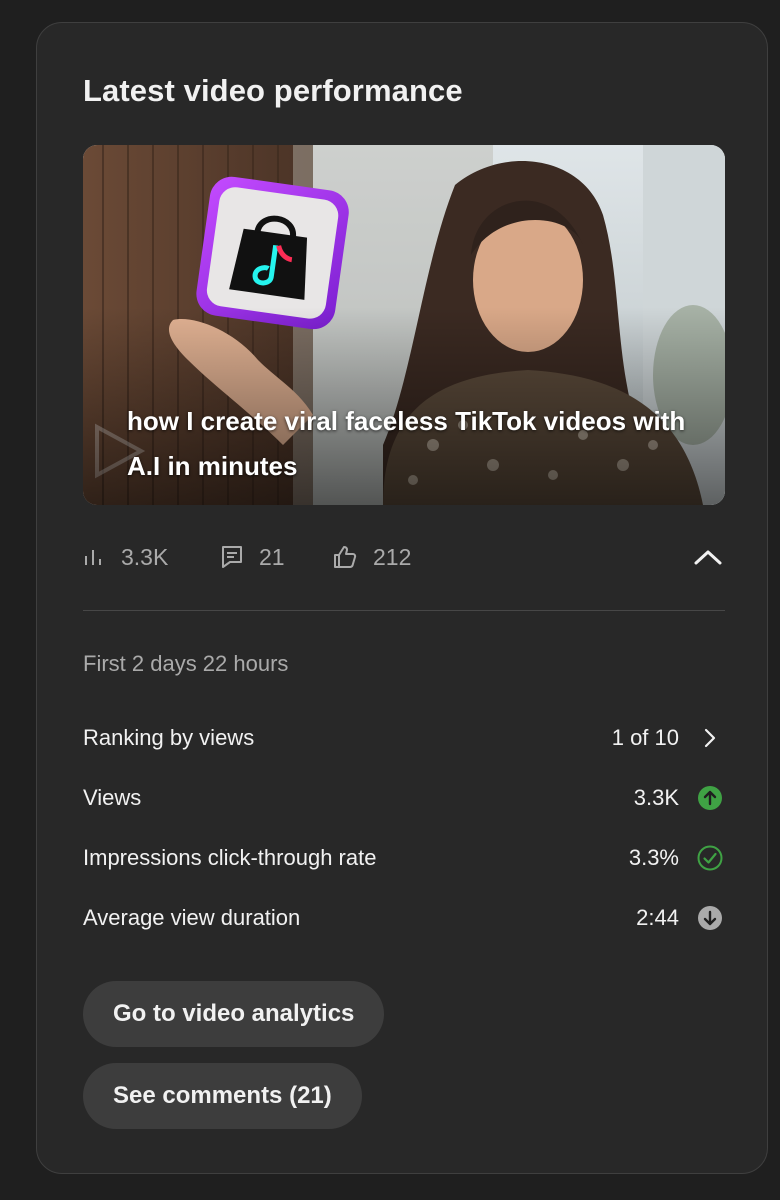 Image resolution: width=780 pixels, height=1200 pixels. Describe the element at coordinates (192, 917) in the screenshot. I see `metric-label: Average view duration` at that location.